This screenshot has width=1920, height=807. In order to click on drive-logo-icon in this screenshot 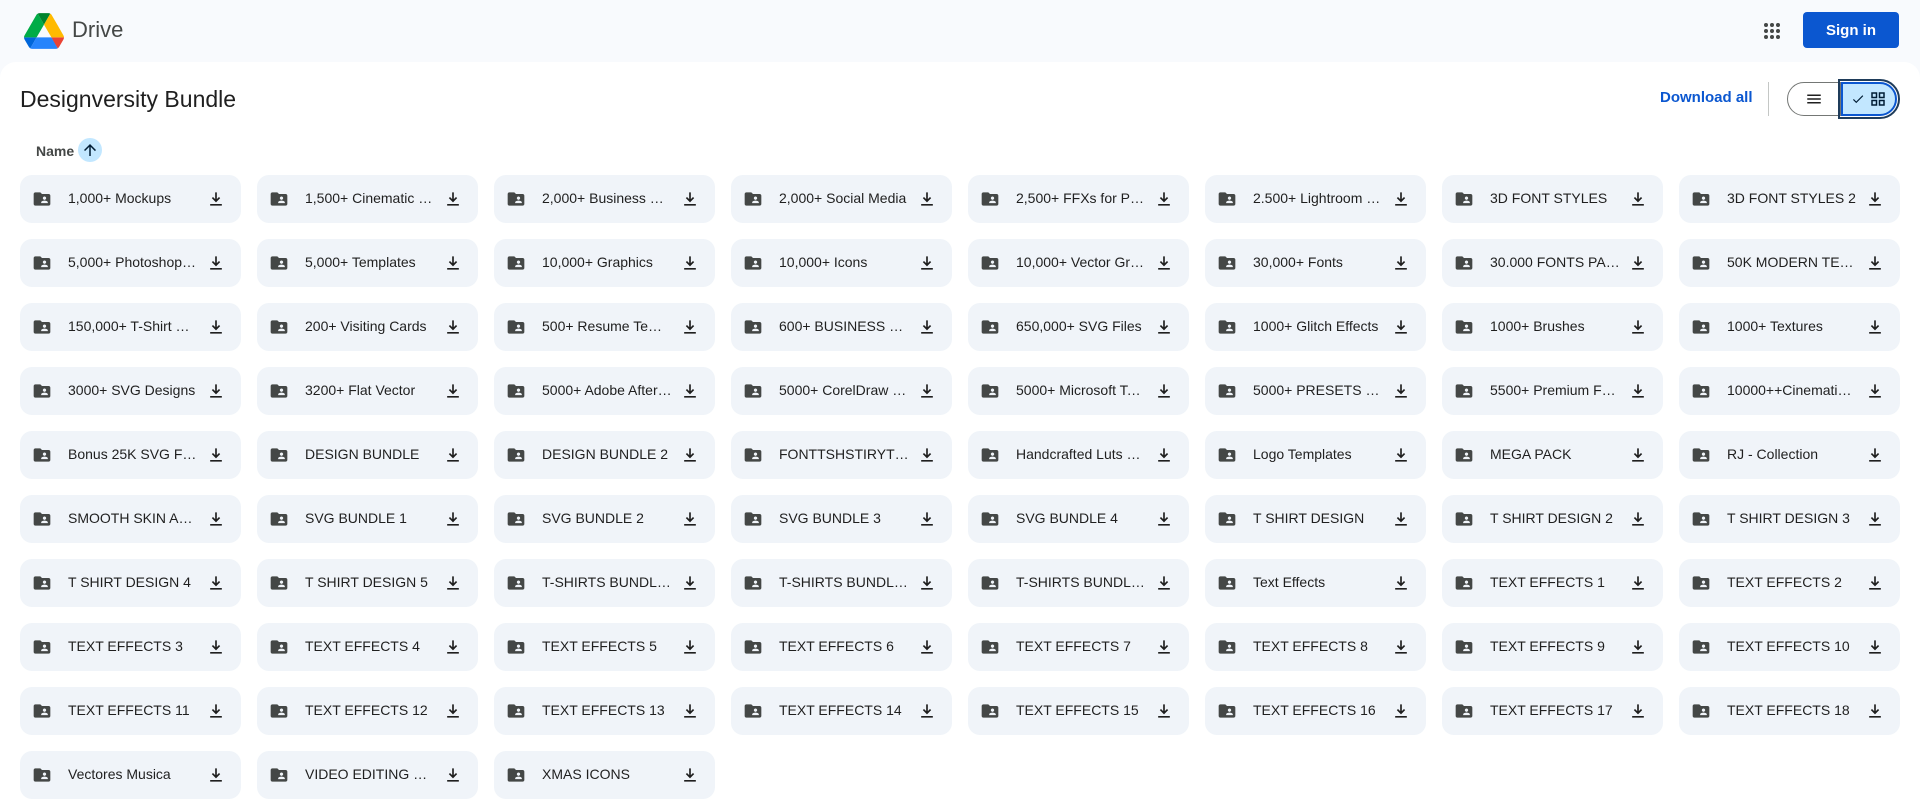, I will do `click(44, 31)`.